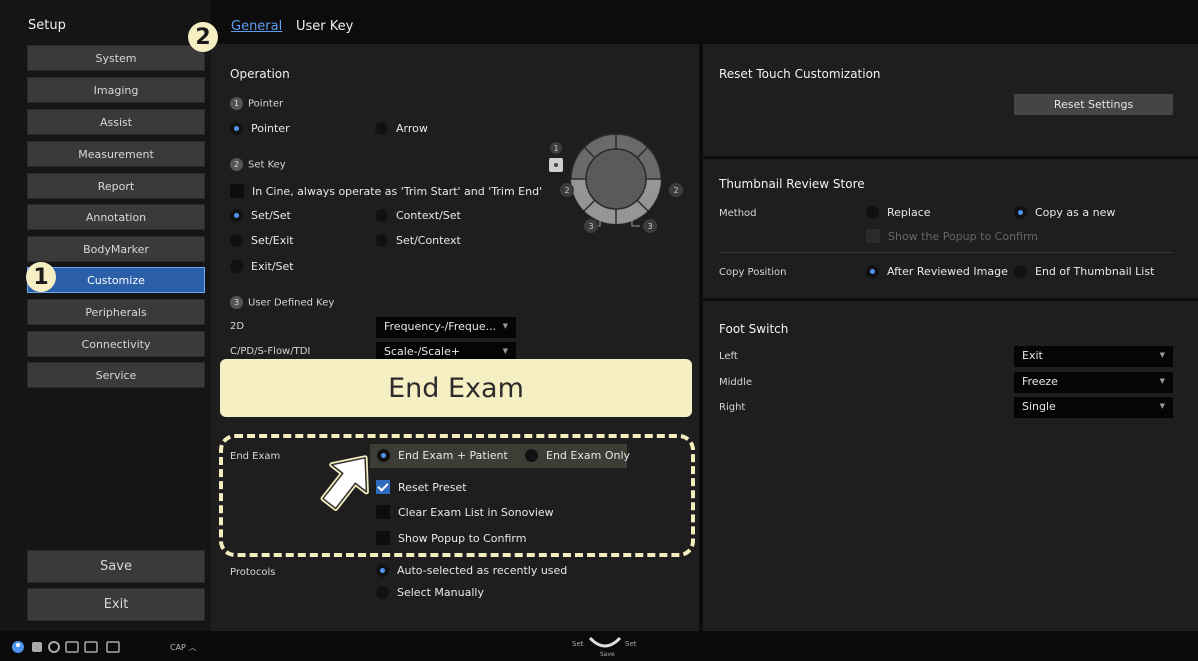 Image resolution: width=1198 pixels, height=661 pixels. I want to click on clock-icon, so click(54, 647).